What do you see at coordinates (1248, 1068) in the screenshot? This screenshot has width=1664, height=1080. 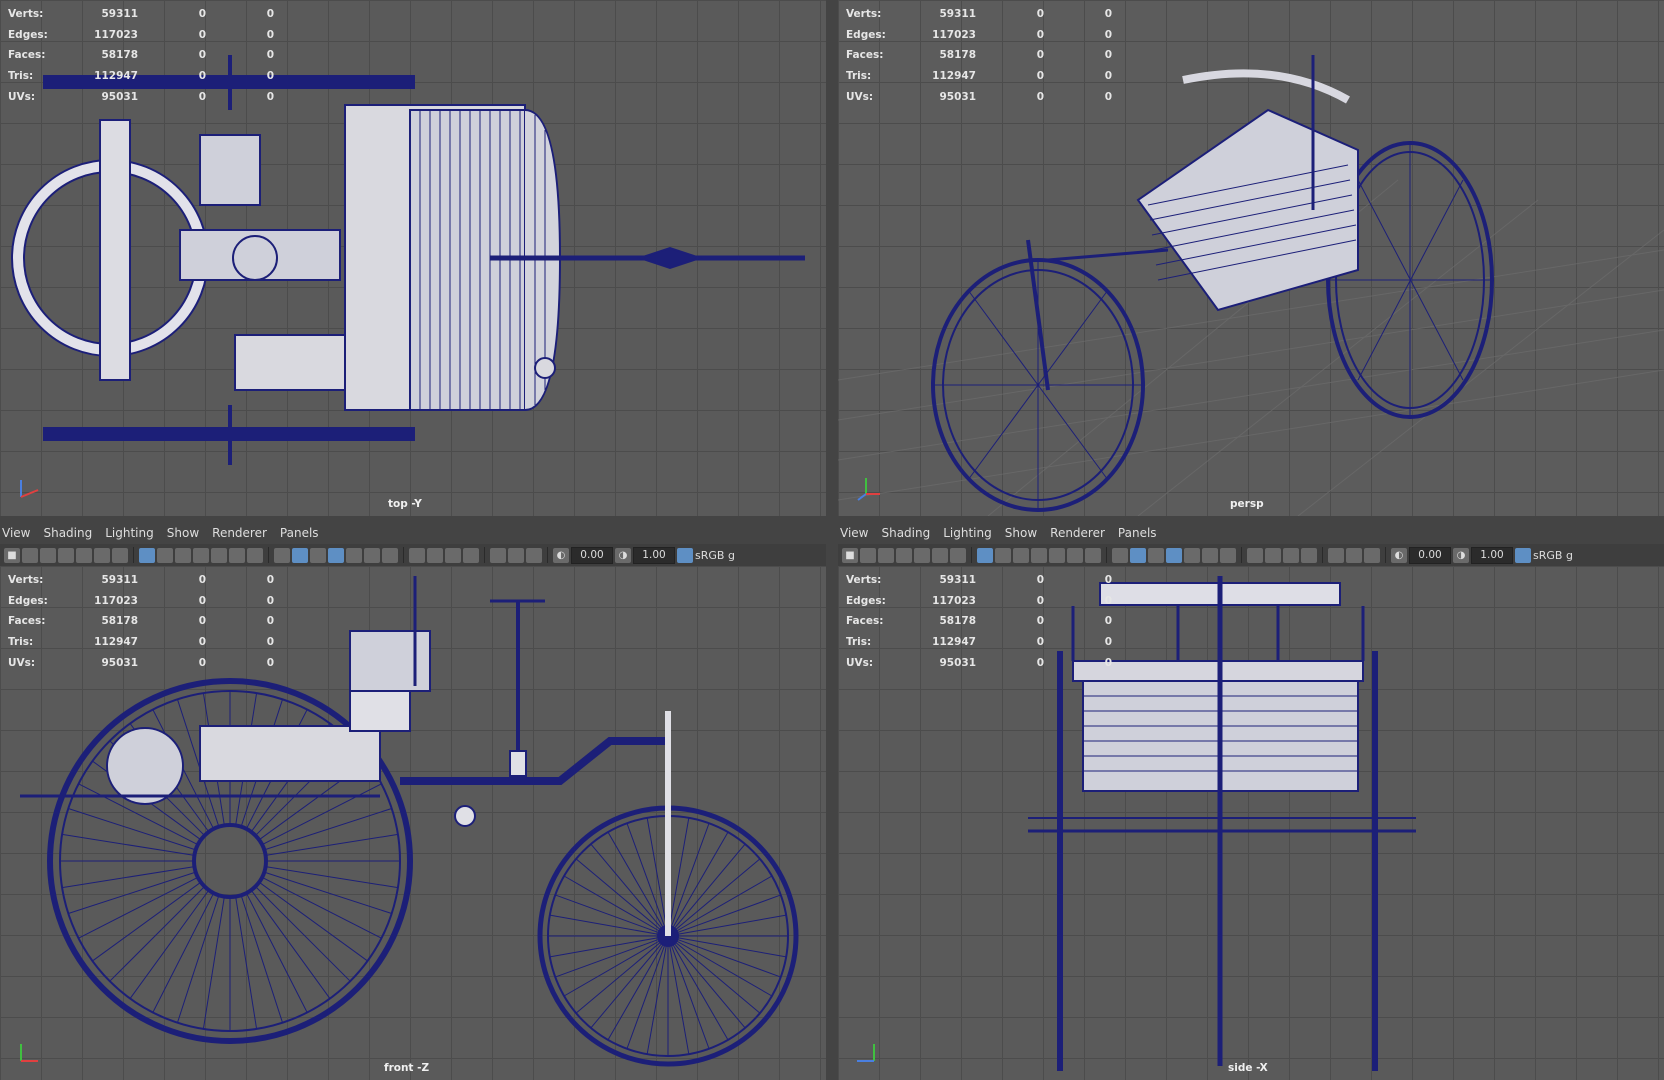 I see `camera-label: side -X` at bounding box center [1248, 1068].